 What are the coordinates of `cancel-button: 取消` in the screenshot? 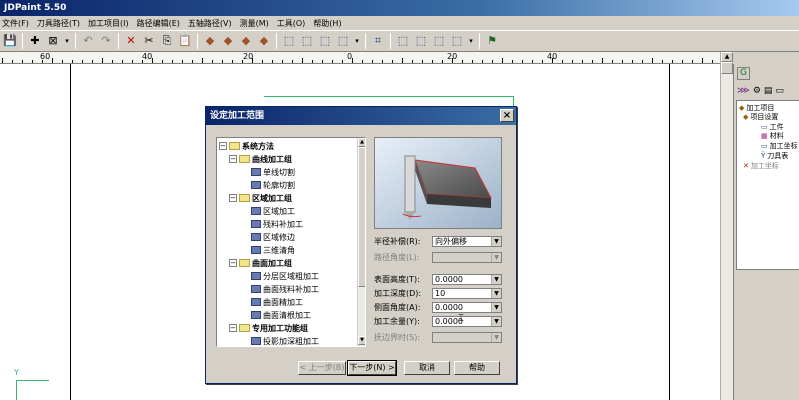 It's located at (427, 368).